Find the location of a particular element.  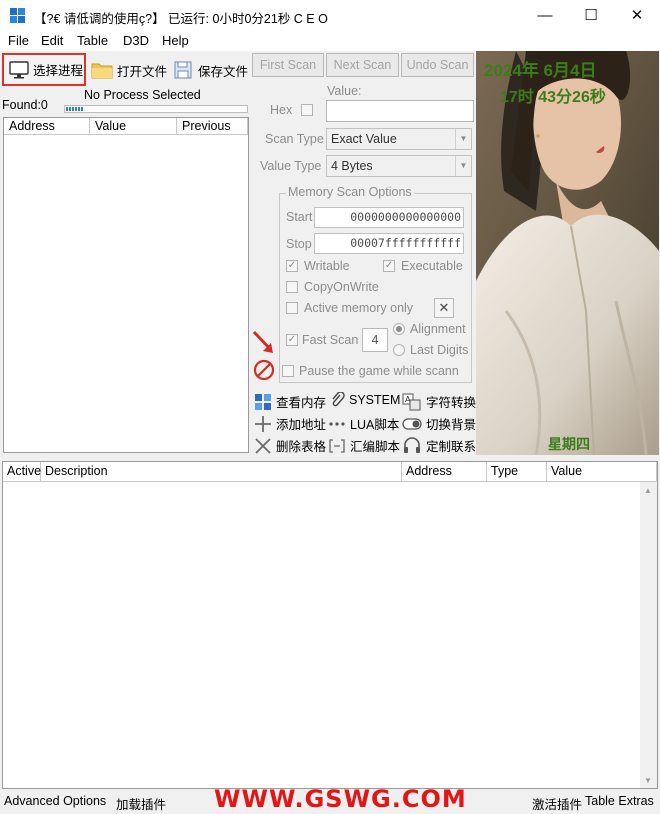

select-process-button: 选择进程 is located at coordinates (44, 69).